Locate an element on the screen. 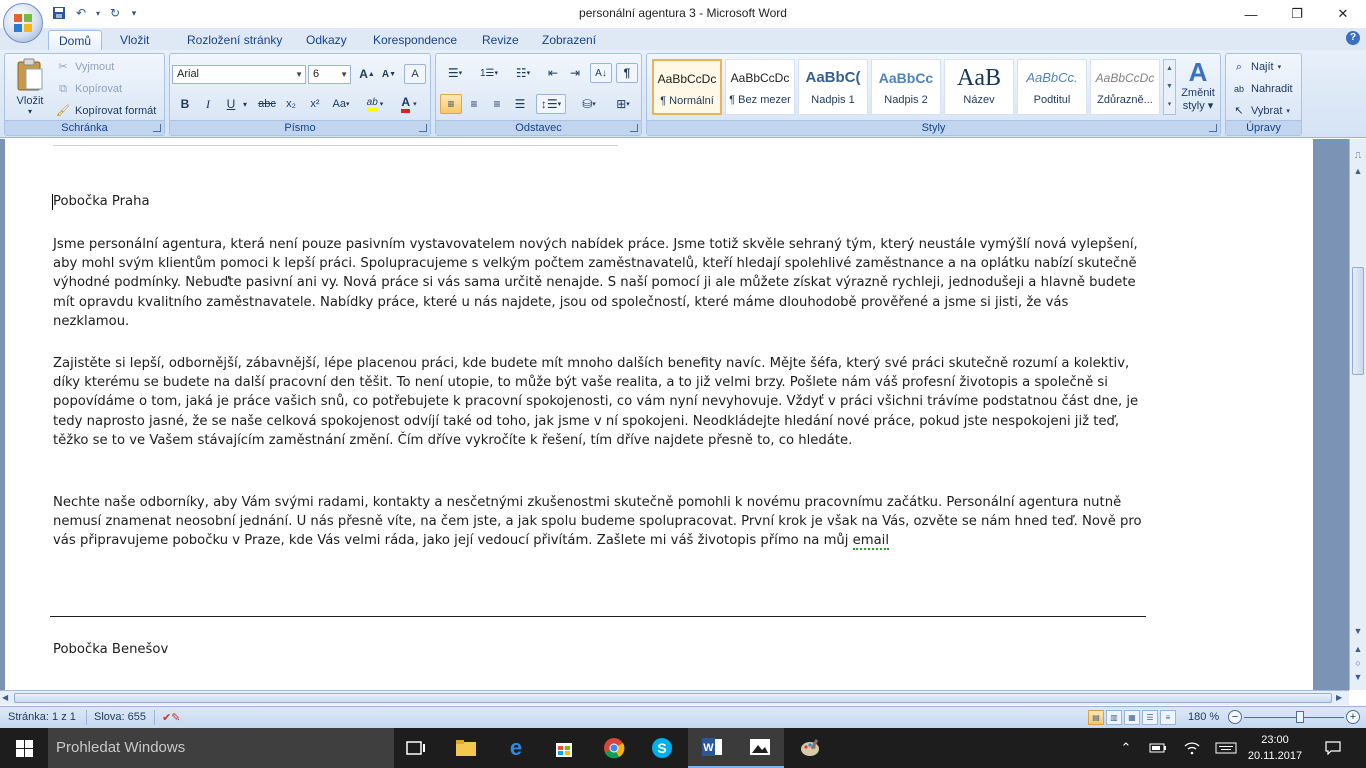  font-name-combo: Arial ▼ is located at coordinates (239, 74).